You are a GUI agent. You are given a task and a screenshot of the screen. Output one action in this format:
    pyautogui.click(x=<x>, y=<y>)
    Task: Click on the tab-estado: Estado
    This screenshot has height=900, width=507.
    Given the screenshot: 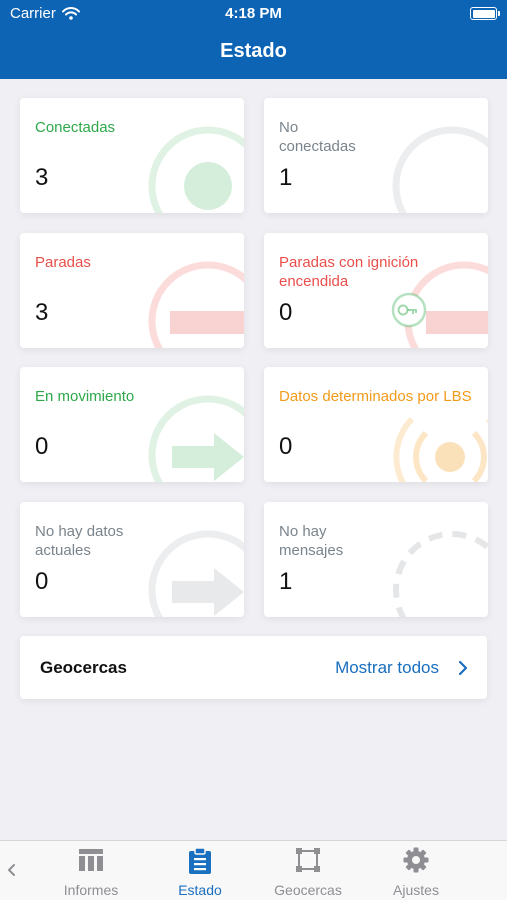 What is the action you would take?
    pyautogui.click(x=200, y=870)
    